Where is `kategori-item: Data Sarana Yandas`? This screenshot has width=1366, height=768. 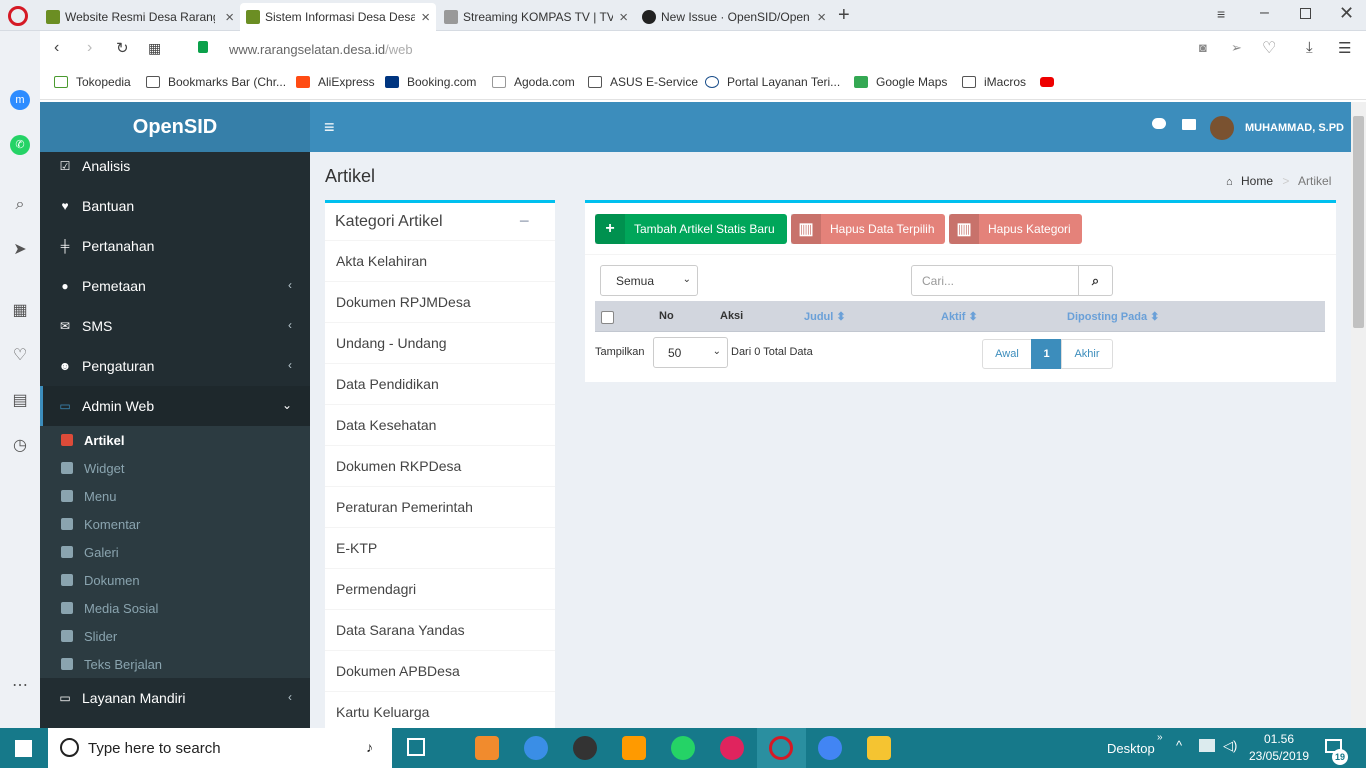
kategori-item: Data Sarana Yandas is located at coordinates (440, 630).